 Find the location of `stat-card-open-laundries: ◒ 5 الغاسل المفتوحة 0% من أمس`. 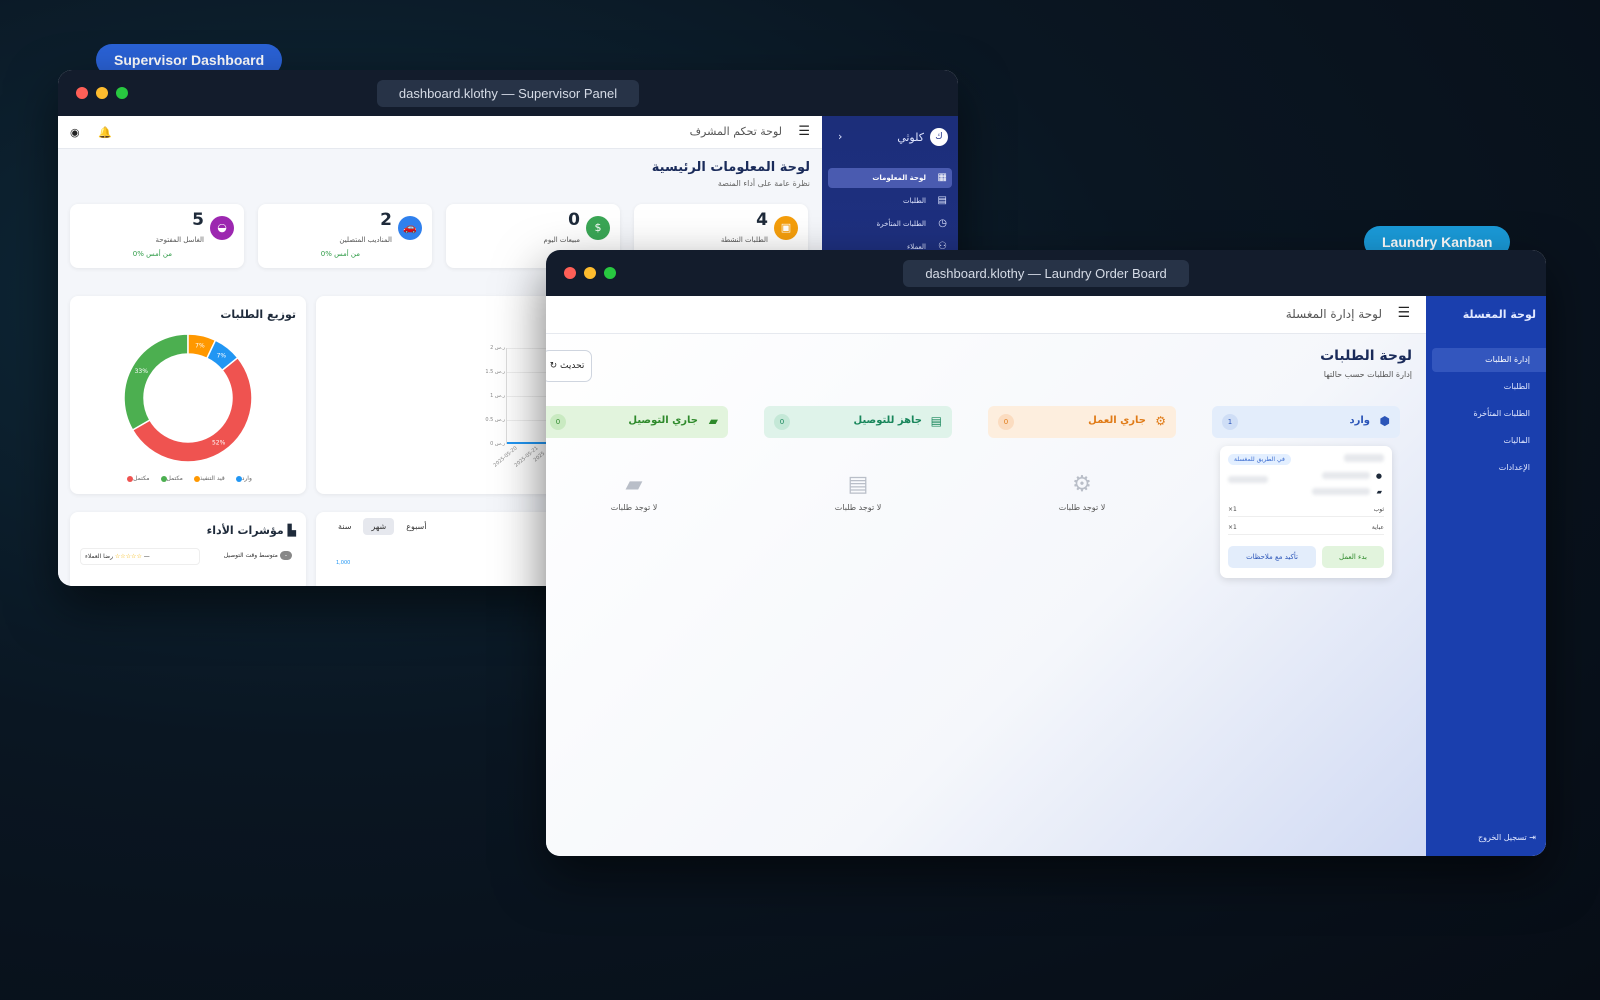

stat-card-open-laundries: ◒ 5 الغاسل المفتوحة 0% من أمس is located at coordinates (157, 236).